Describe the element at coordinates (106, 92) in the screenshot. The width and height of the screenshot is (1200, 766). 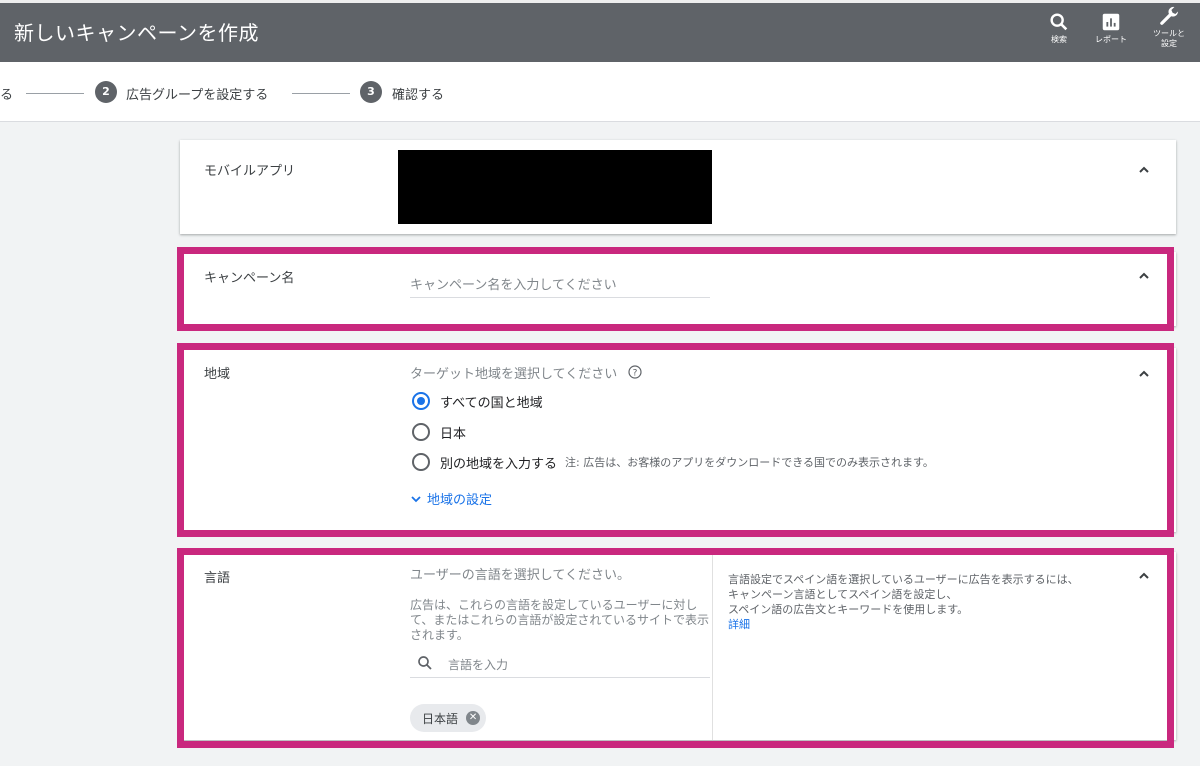
I see `step-2-number: 2` at that location.